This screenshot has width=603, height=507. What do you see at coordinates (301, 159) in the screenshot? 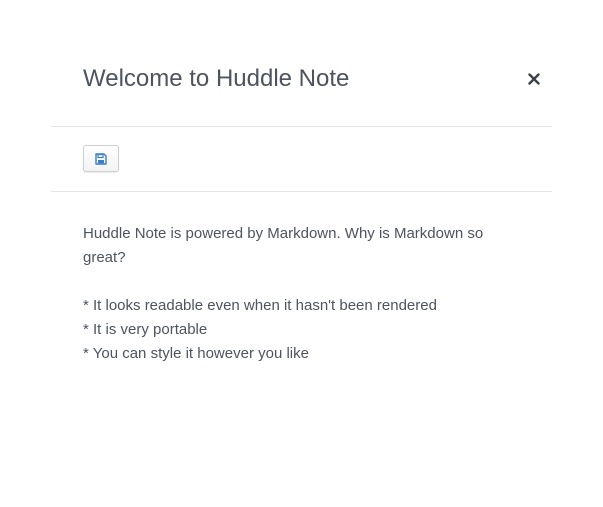
I see `modal-toolbar` at bounding box center [301, 159].